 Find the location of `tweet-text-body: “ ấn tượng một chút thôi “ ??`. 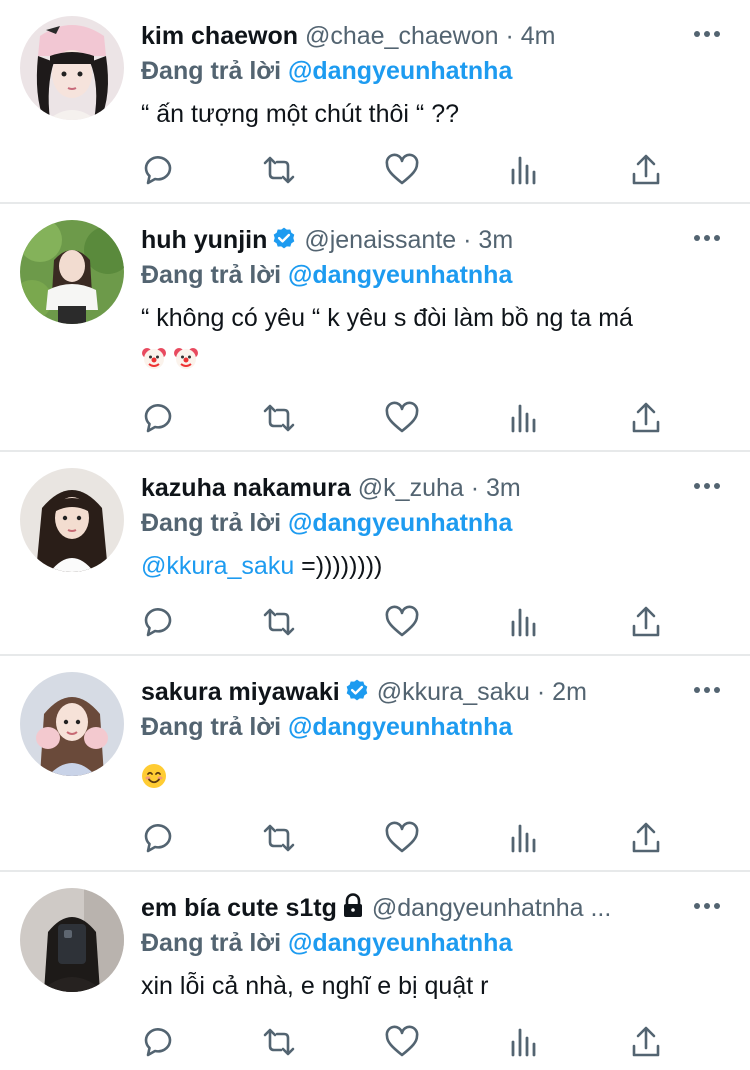

tweet-text-body: “ ấn tượng một chút thôi “ ?? is located at coordinates (300, 114).